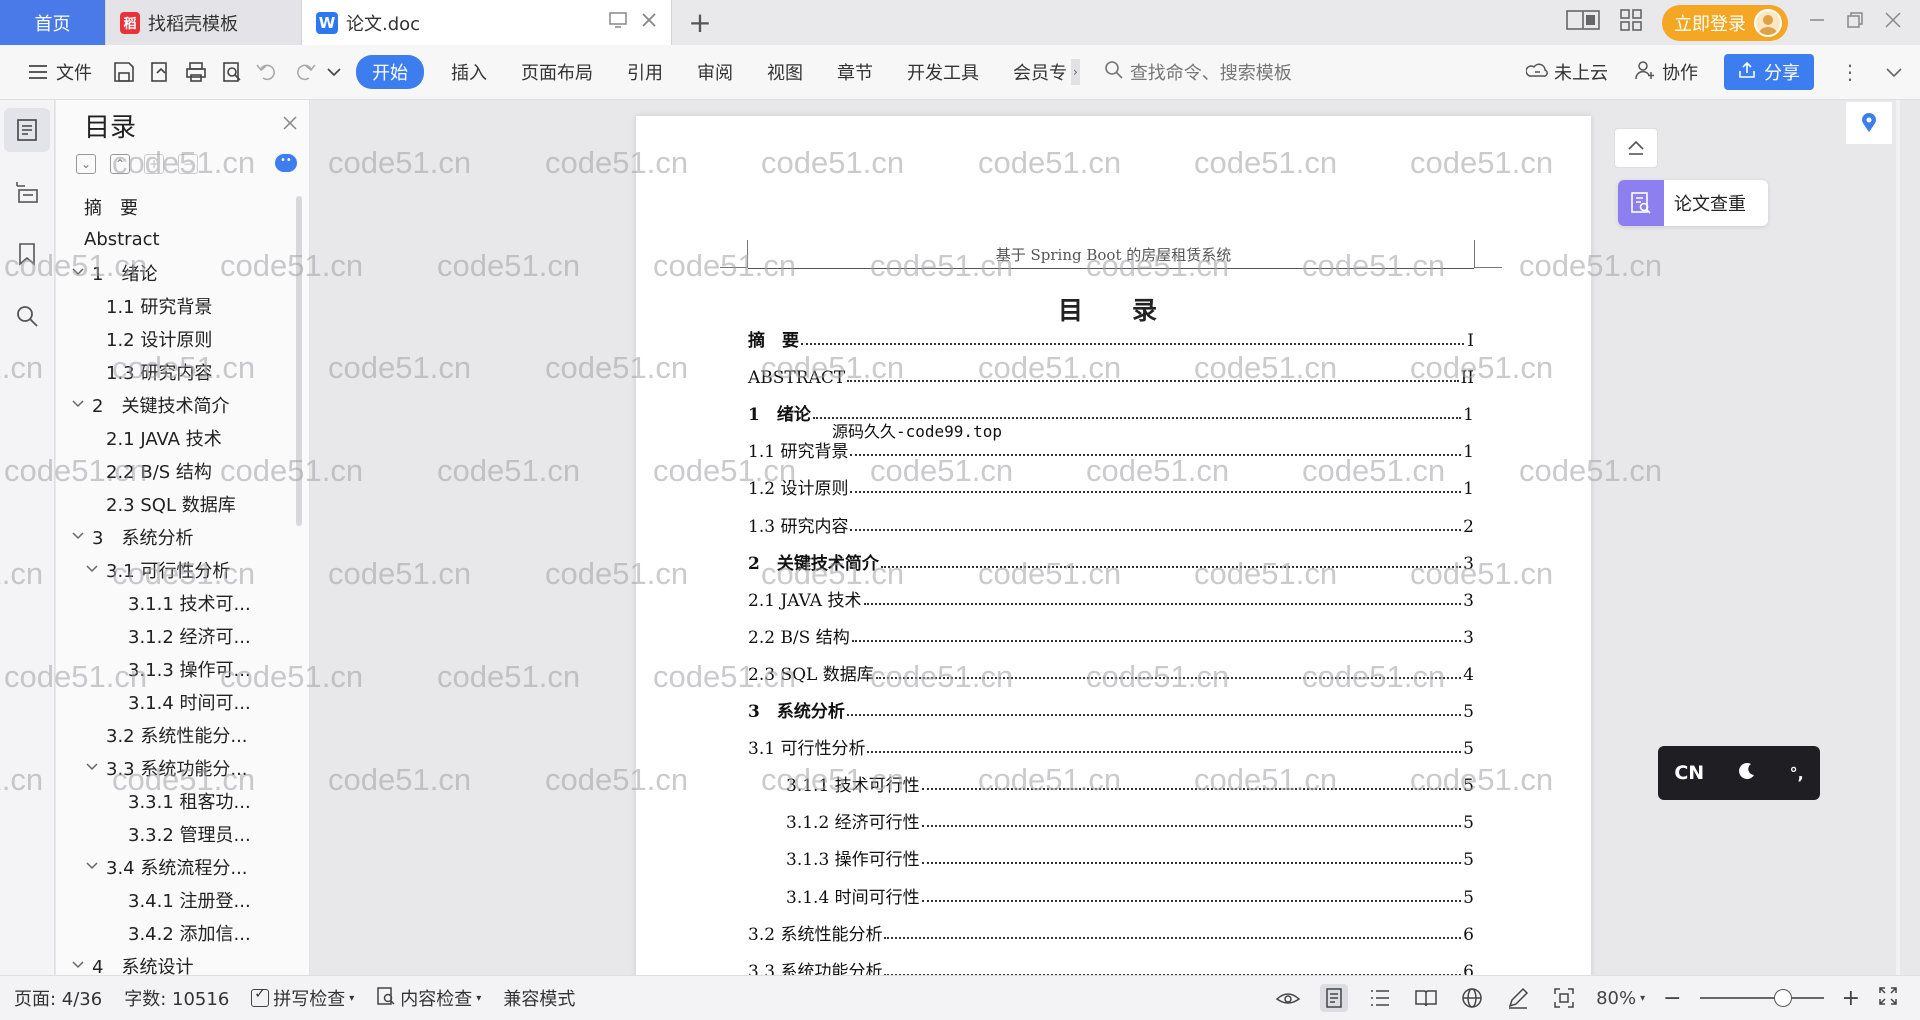  I want to click on print-icon, so click(196, 72).